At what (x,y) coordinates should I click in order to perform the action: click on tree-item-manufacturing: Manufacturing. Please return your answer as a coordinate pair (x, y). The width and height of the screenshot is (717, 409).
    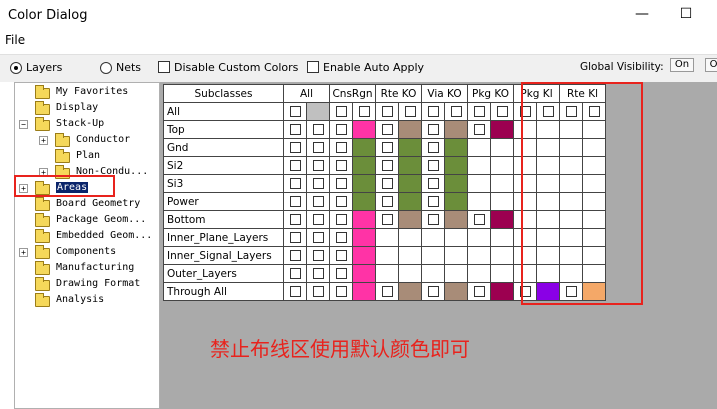
    Looking at the image, I should click on (87, 268).